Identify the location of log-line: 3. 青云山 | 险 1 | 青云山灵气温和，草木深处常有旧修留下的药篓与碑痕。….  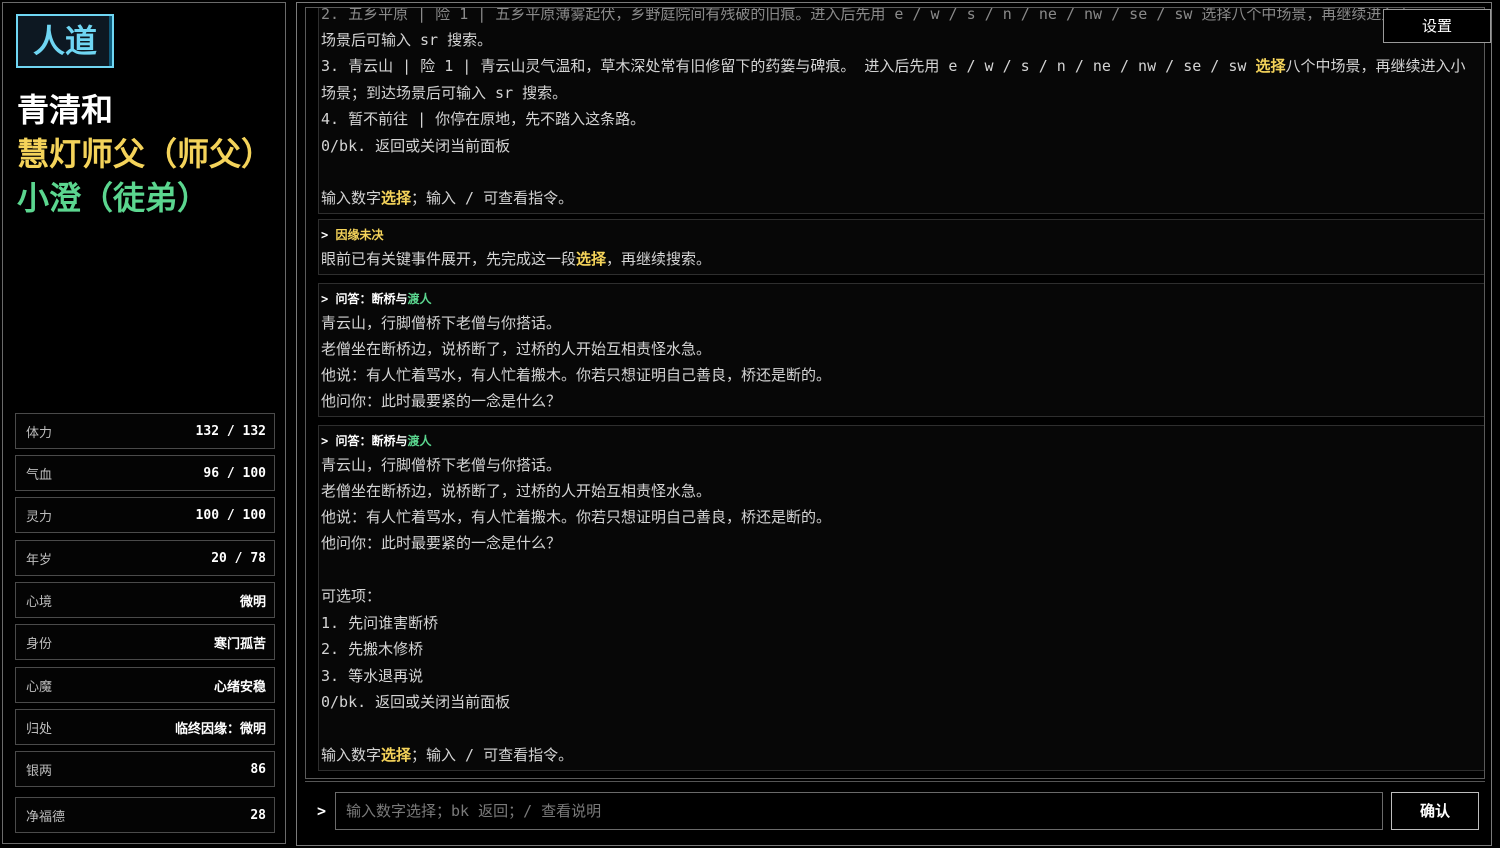
(893, 66).